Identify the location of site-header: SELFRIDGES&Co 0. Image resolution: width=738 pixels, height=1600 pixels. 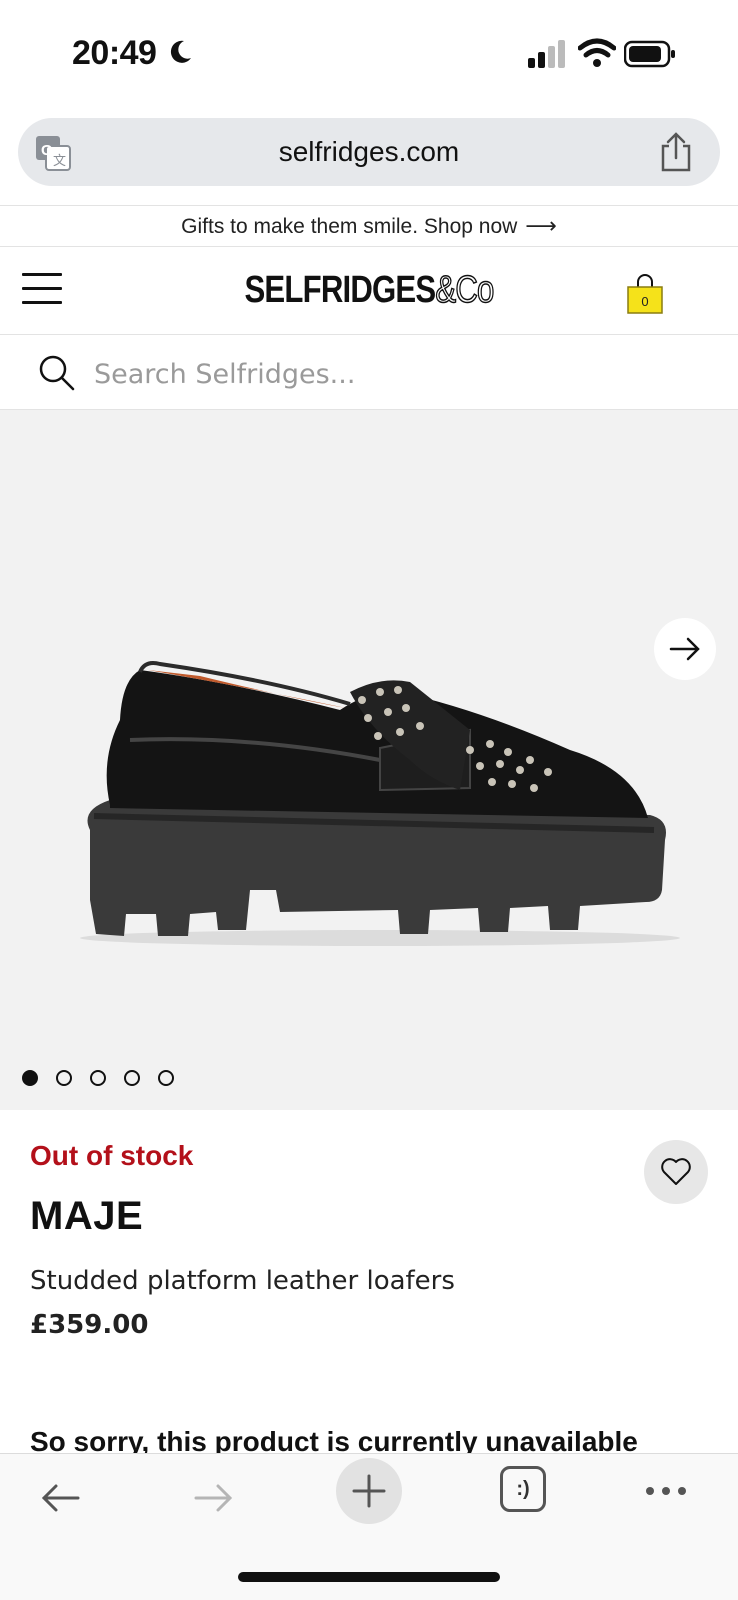
(369, 291).